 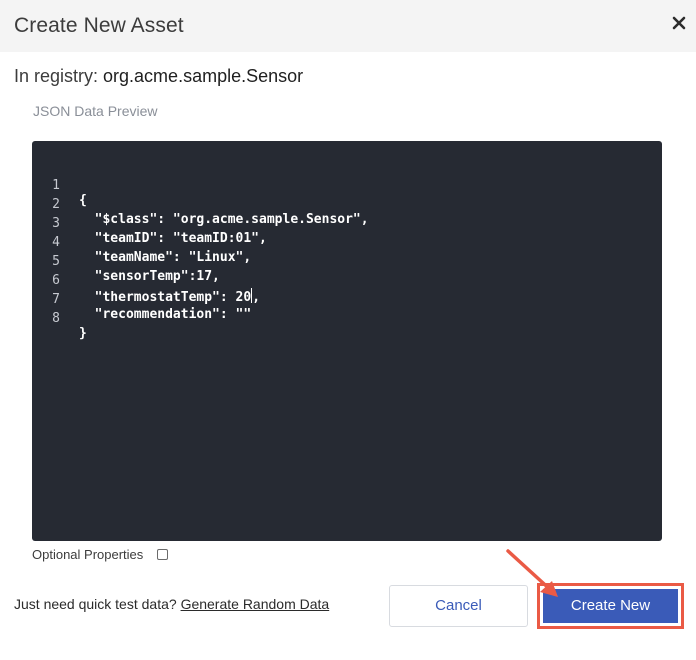 I want to click on optional-properties-label: Optional Properties, so click(x=88, y=554).